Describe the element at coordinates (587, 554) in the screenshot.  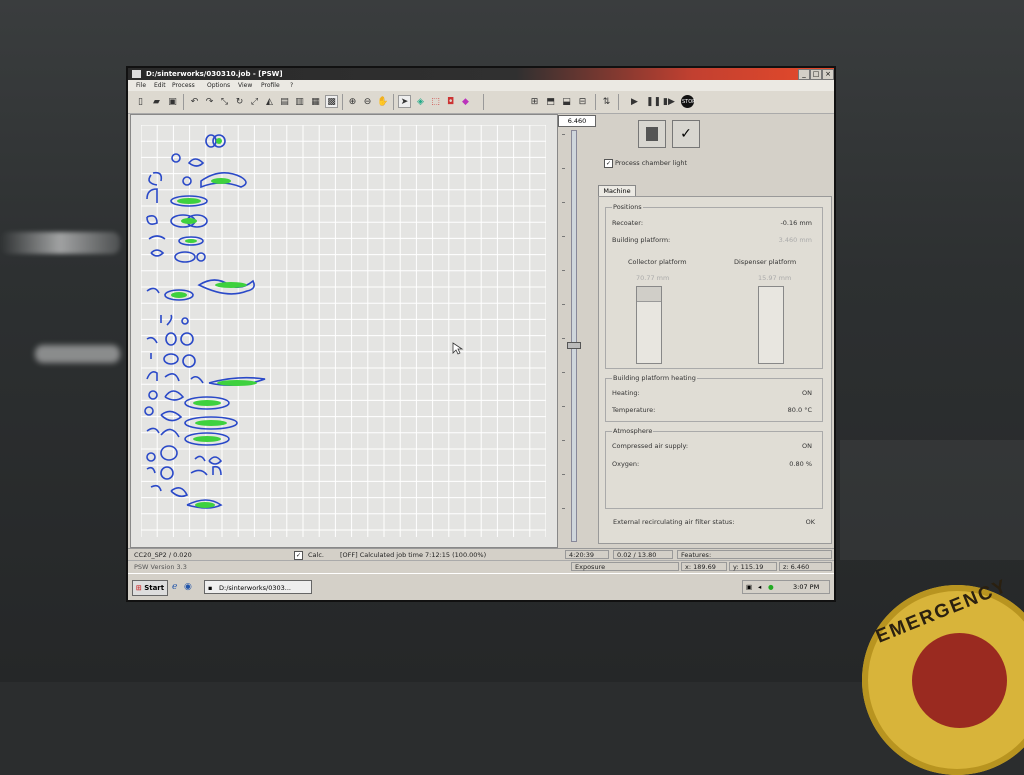
I see `time-display: 4:20:39` at that location.